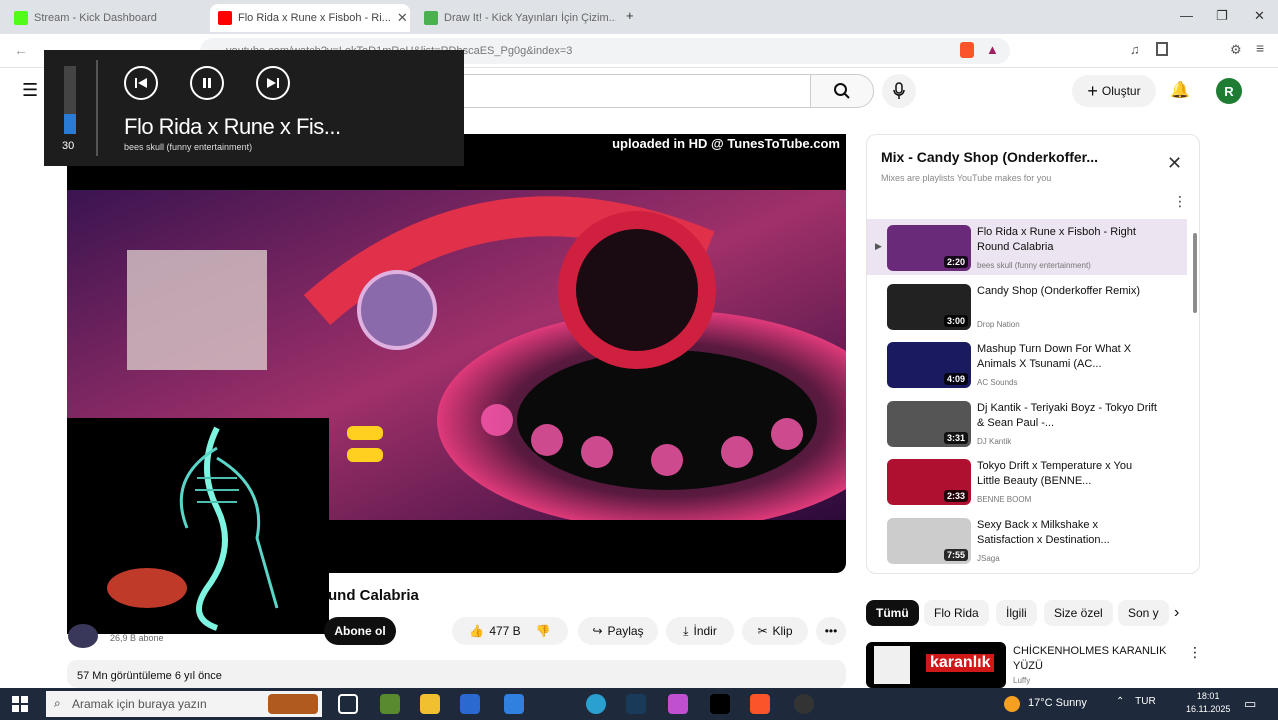 The image size is (1278, 720). Describe the element at coordinates (892, 613) in the screenshot. I see `filter-chip: Tümü` at that location.